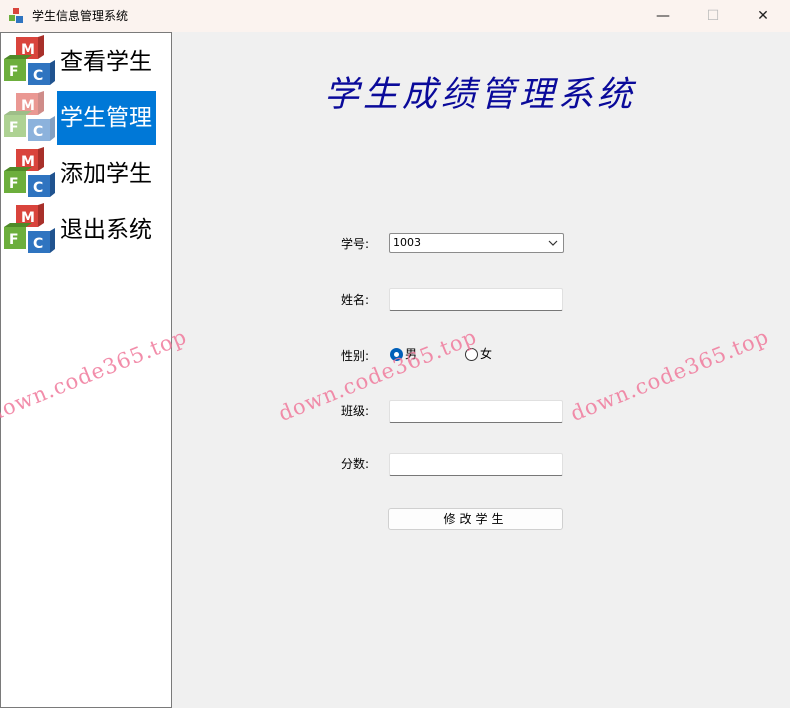 This screenshot has height=708, width=790. What do you see at coordinates (475, 519) in the screenshot?
I see `modify-student-button: 修改学生` at bounding box center [475, 519].